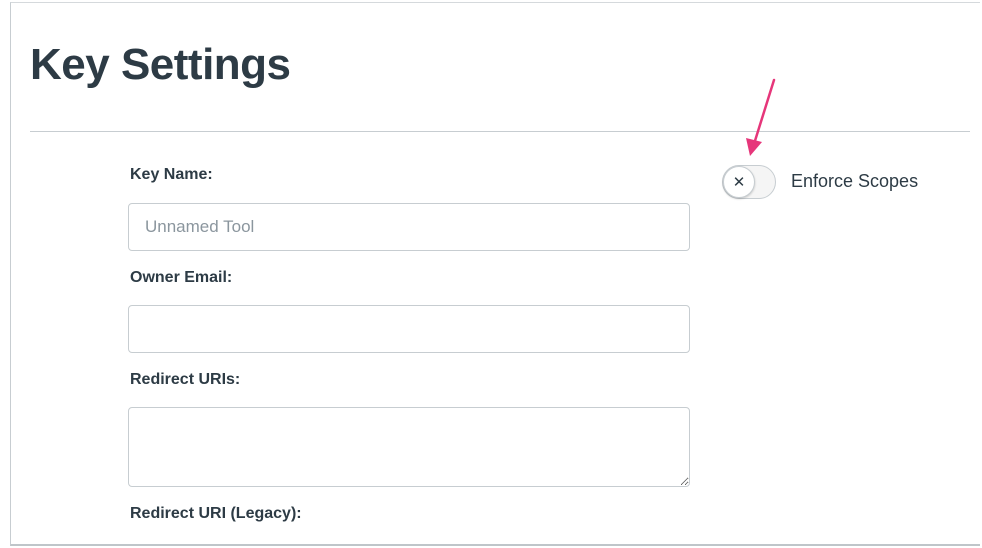 This screenshot has height=548, width=982. I want to click on redirect-uri-legacy-label: Redirect URI (Legacy):, so click(216, 513).